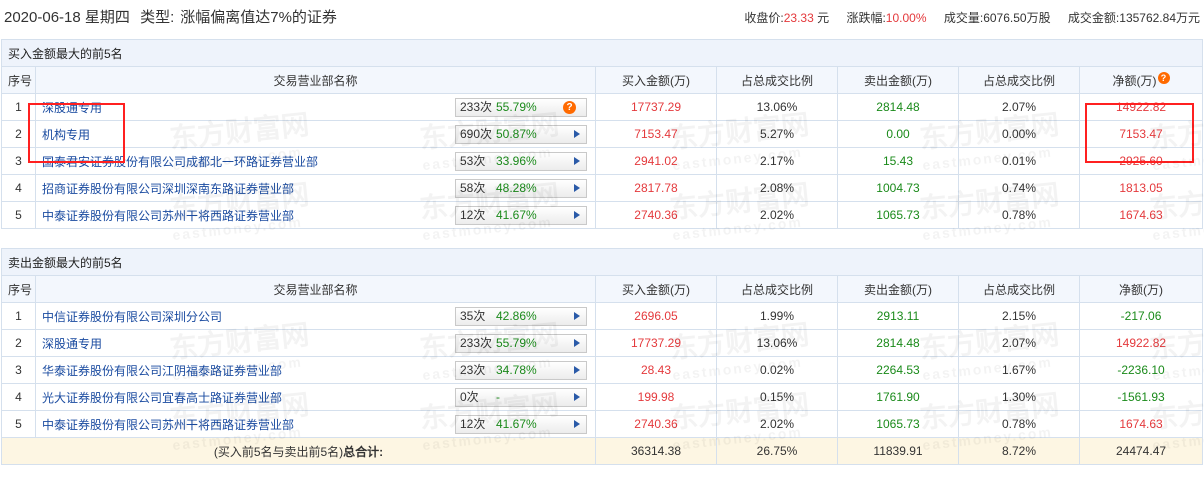 This screenshot has width=1204, height=494. What do you see at coordinates (898, 80) in the screenshot?
I see `col-sell-header: 卖出金额(万)` at bounding box center [898, 80].